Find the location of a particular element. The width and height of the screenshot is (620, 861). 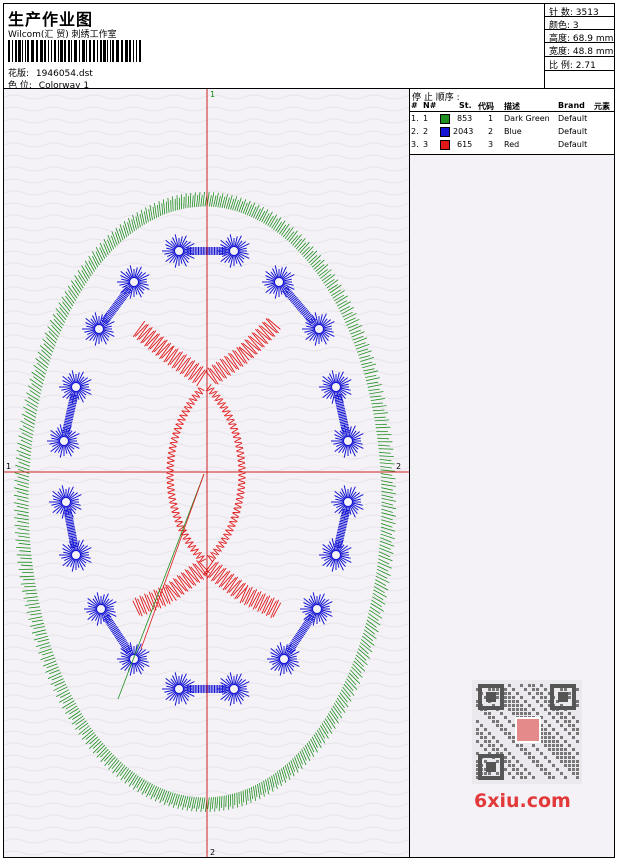

row-code: 1 is located at coordinates (491, 118).